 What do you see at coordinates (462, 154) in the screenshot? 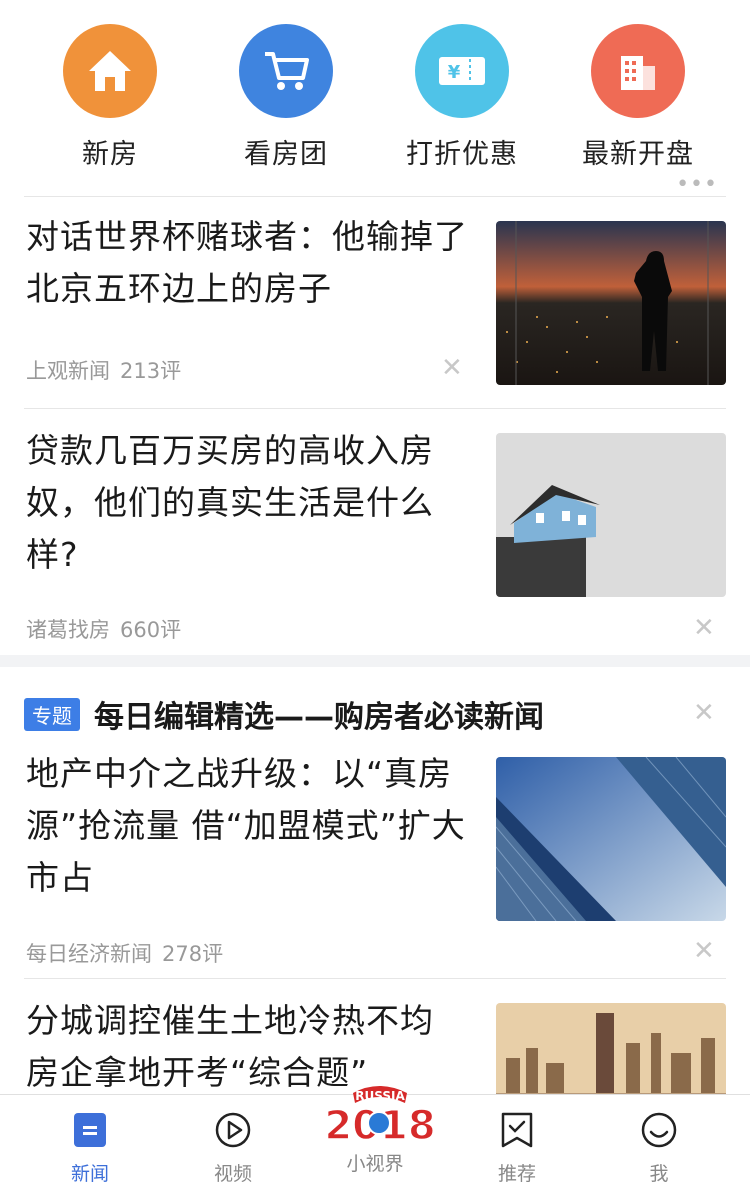
I see `quick-nav-label: 打折优惠` at bounding box center [462, 154].